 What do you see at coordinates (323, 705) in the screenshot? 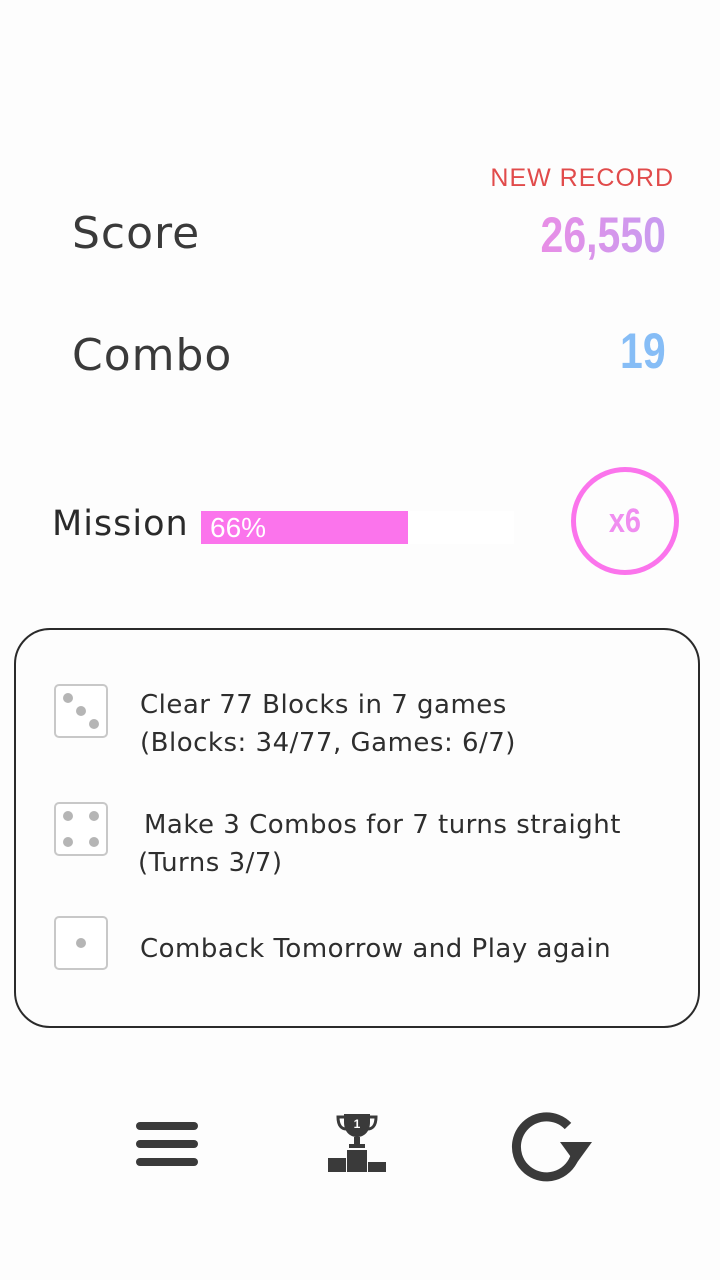
I see `mission-item-title: Clear 77 Blocks in 7 games` at bounding box center [323, 705].